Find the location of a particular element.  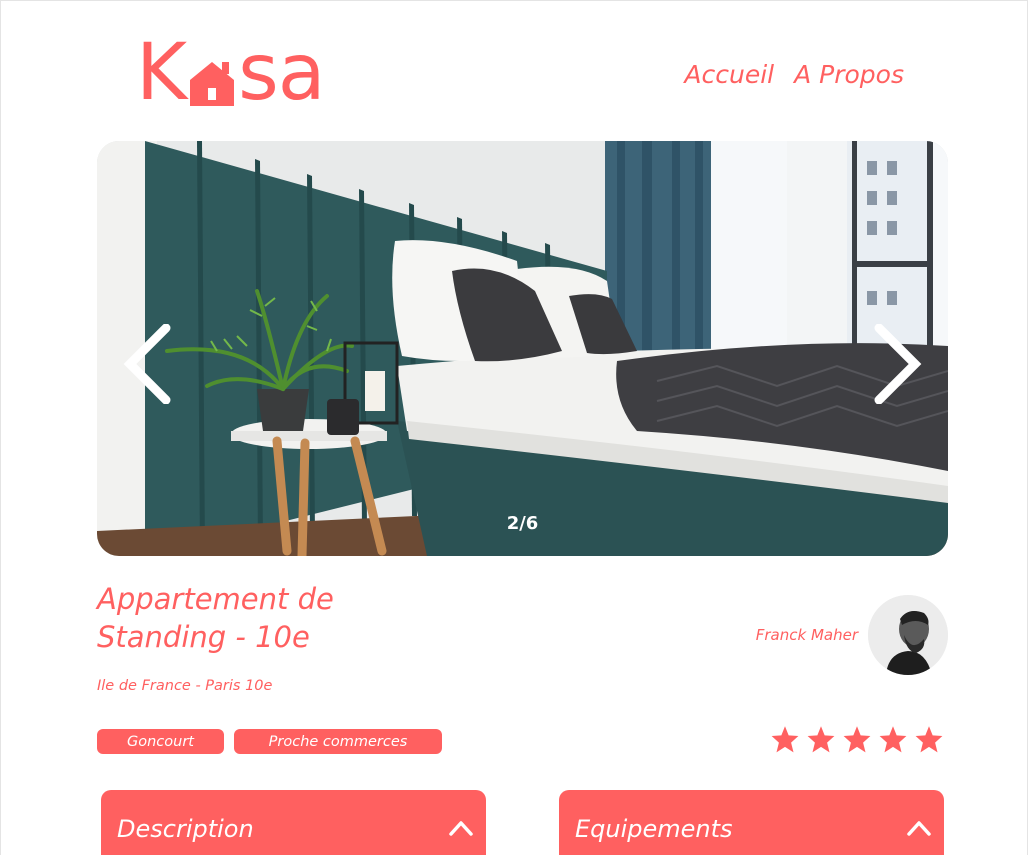

host-info: Franck Maher is located at coordinates (852, 635).